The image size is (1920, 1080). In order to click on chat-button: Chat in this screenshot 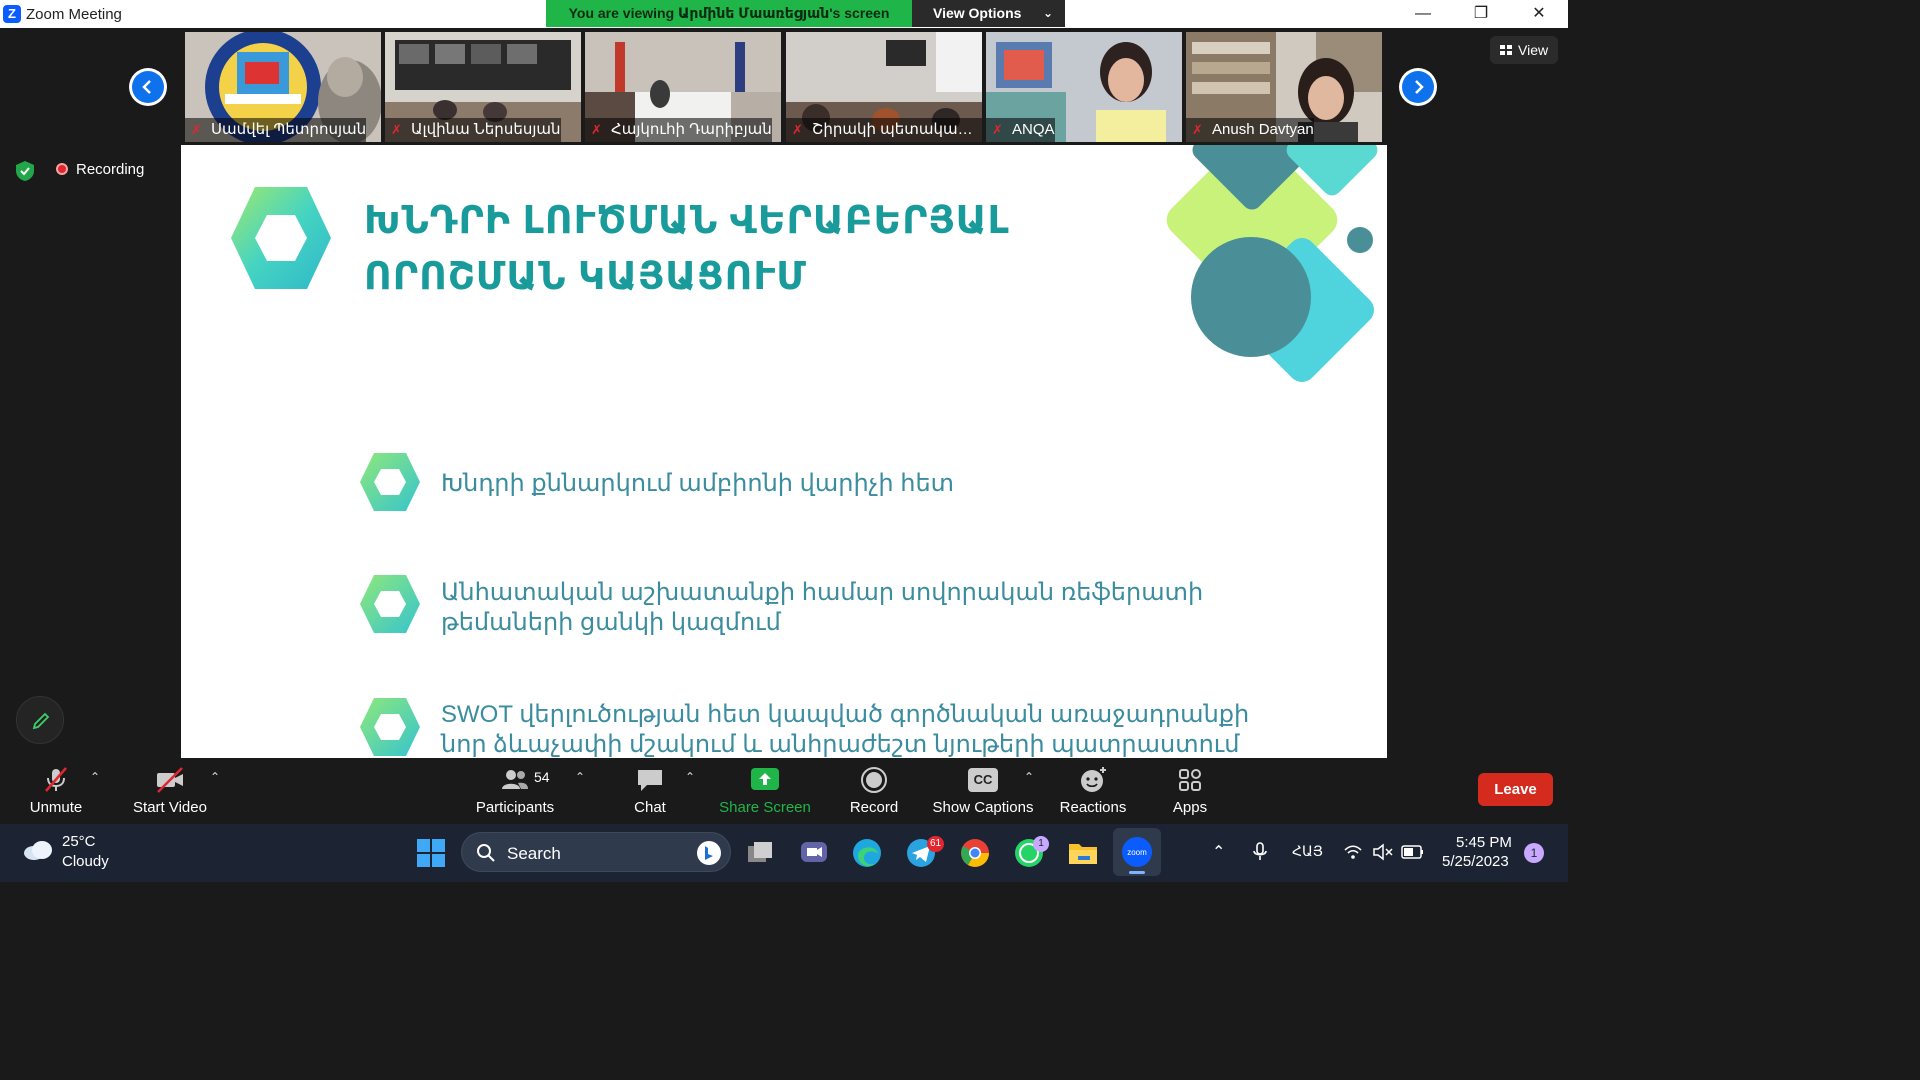, I will do `click(650, 791)`.